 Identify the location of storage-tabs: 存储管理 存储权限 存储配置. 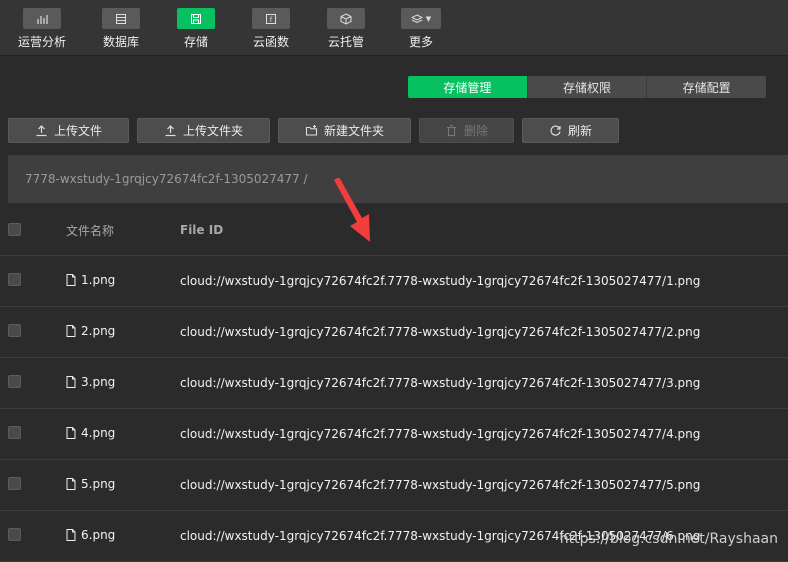
(587, 87).